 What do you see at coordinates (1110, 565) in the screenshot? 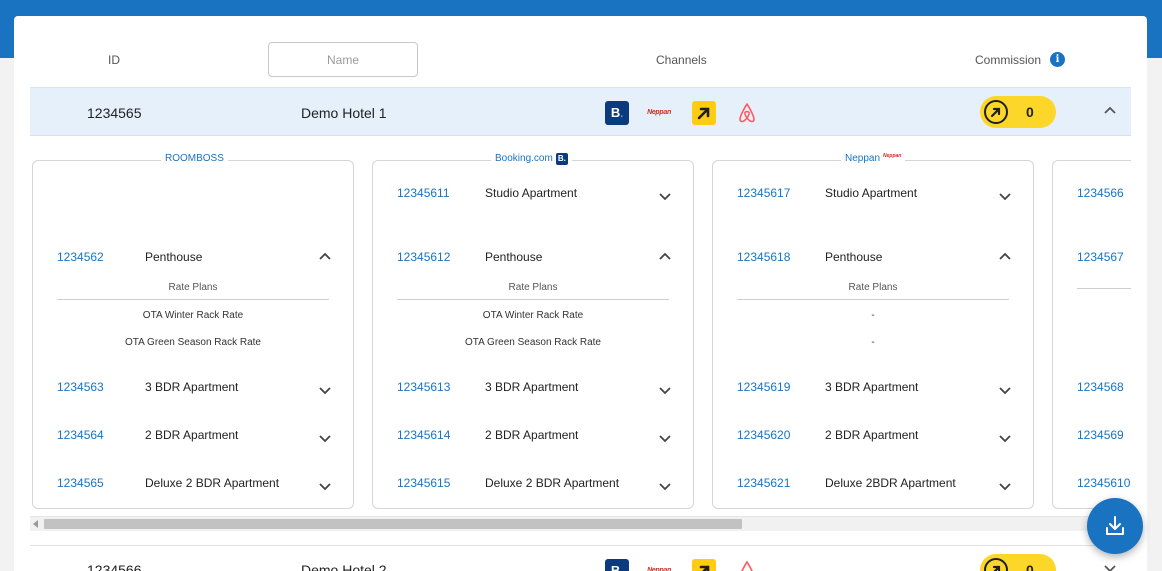
I see `expand-chevron-down-icon` at bounding box center [1110, 565].